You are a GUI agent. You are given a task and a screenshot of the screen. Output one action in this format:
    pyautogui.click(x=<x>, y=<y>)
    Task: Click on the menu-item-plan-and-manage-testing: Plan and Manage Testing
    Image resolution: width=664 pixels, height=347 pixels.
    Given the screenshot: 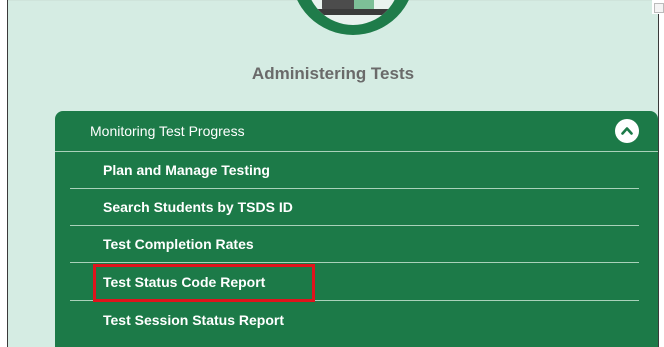 What is the action you would take?
    pyautogui.click(x=354, y=170)
    